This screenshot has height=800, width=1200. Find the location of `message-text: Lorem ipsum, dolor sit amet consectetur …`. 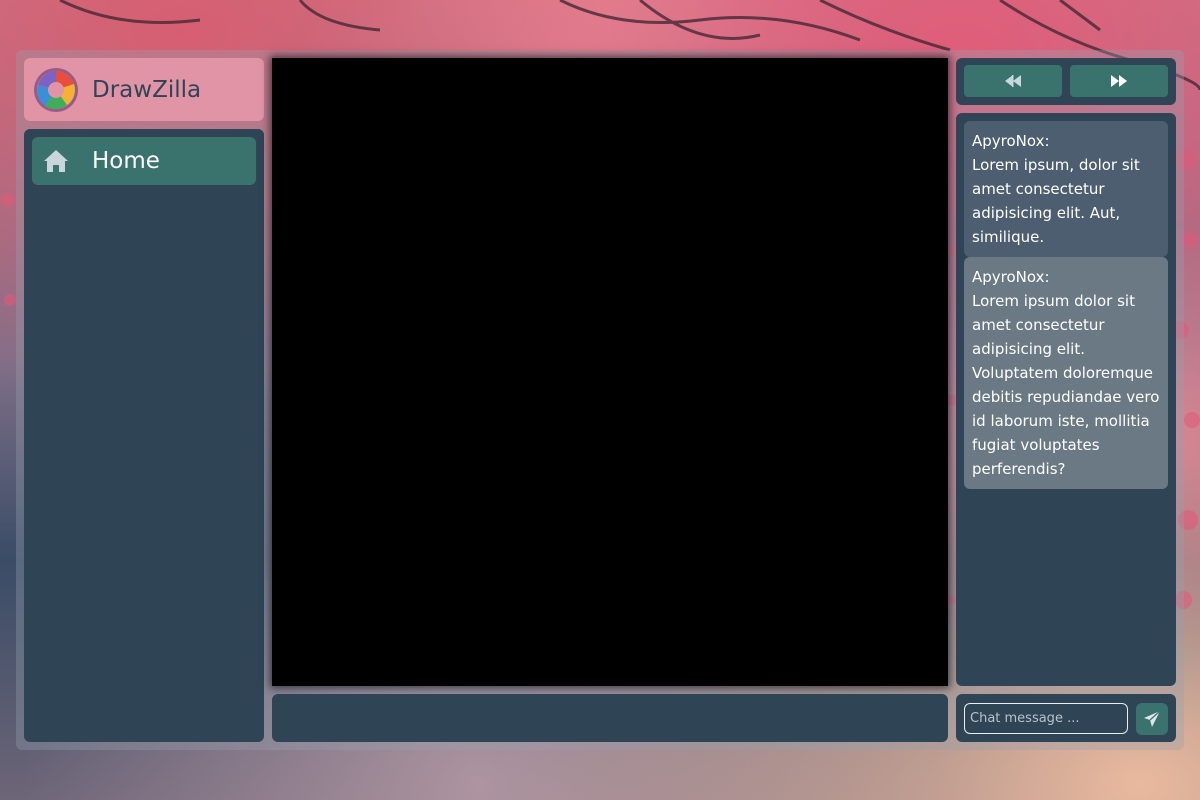

message-text: Lorem ipsum, dolor sit amet consectetur … is located at coordinates (1056, 201).